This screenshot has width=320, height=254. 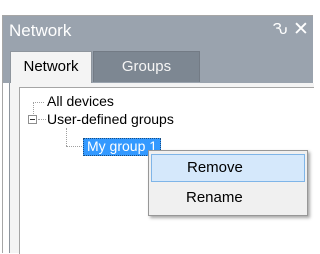 I want to click on tab-groups: Groups, so click(x=146, y=66).